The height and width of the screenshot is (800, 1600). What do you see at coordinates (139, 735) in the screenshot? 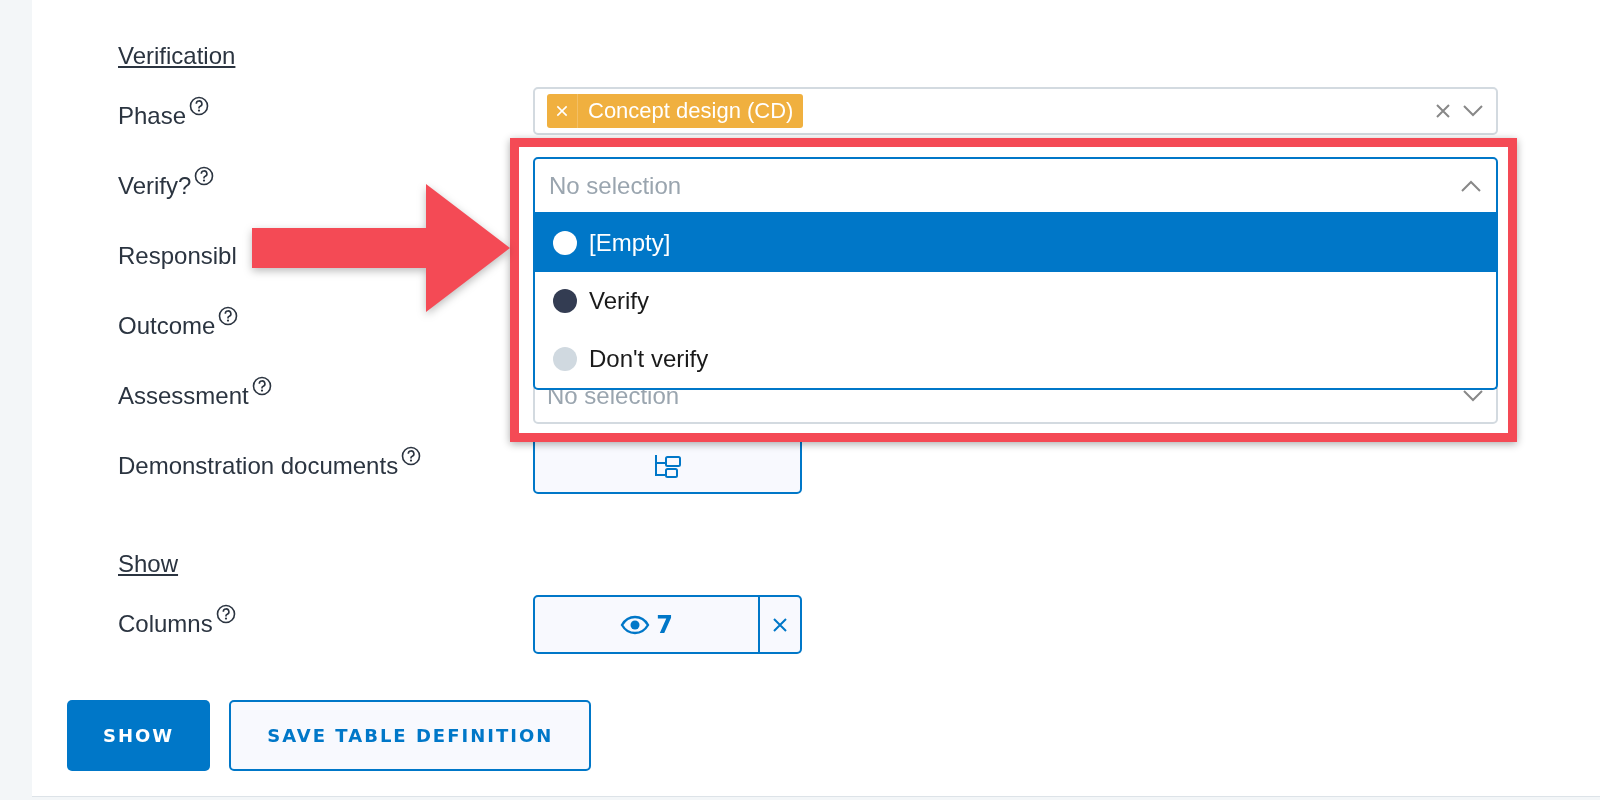
I see `show-button: SHOW` at bounding box center [139, 735].